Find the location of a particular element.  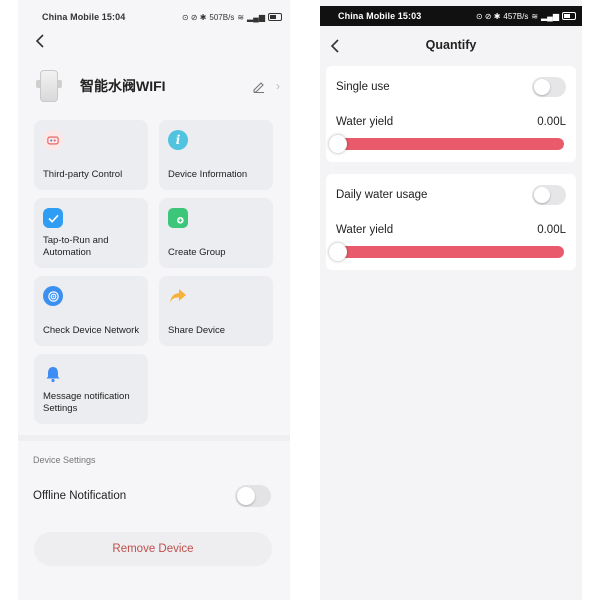

daily-water-usage-card: Daily water usage Water yield 0.00L is located at coordinates (451, 222).